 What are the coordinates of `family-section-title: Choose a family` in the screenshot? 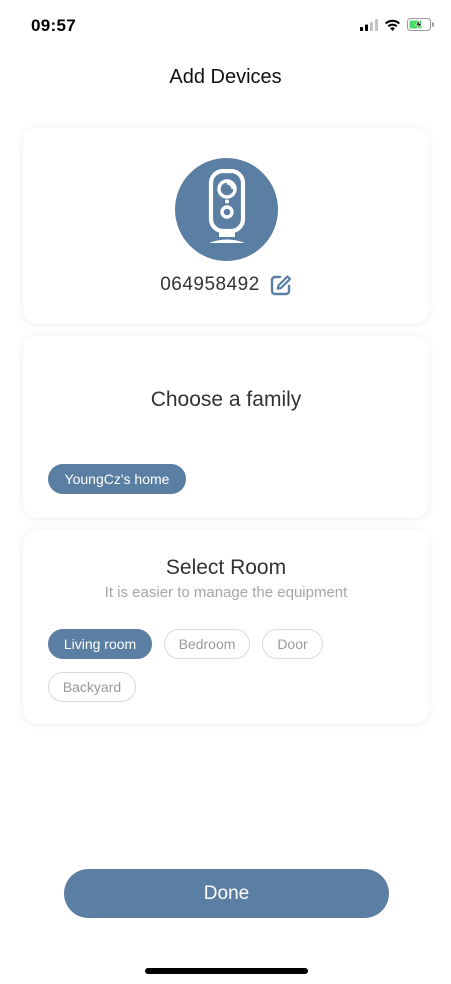 It's located at (226, 399).